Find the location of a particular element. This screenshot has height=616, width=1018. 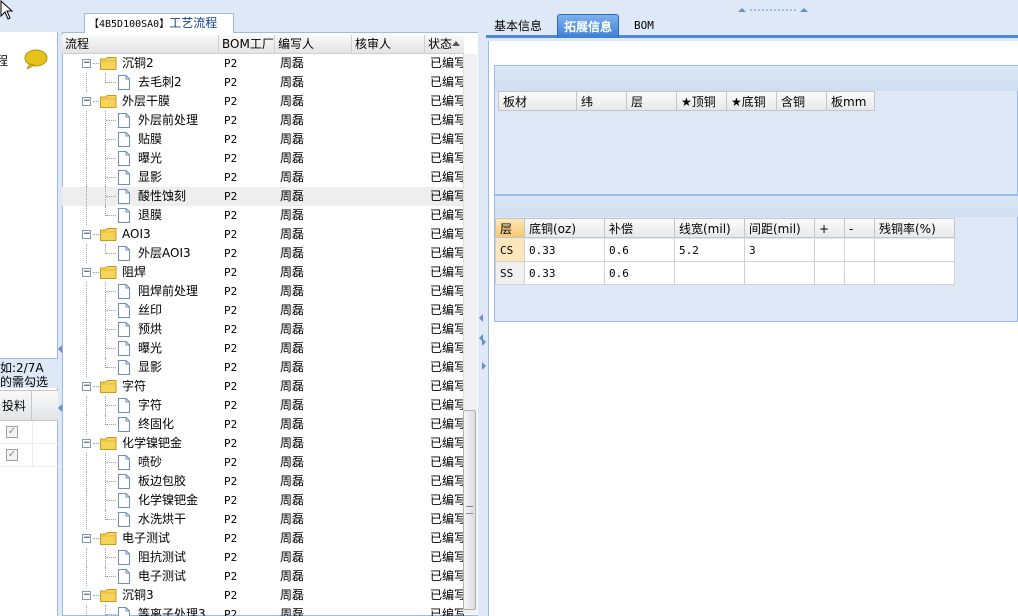

tree-group-row: − 沉铜2 P2 周磊 已编写 is located at coordinates (263, 63).